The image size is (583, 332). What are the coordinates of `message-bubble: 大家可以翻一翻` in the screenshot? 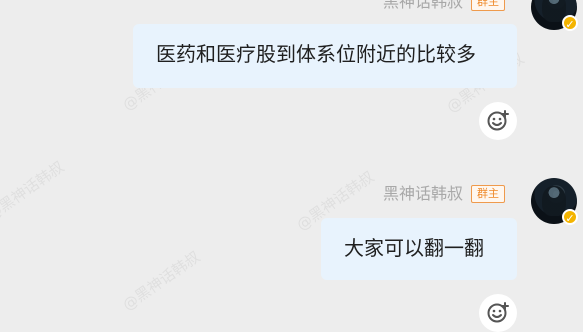 It's located at (419, 249).